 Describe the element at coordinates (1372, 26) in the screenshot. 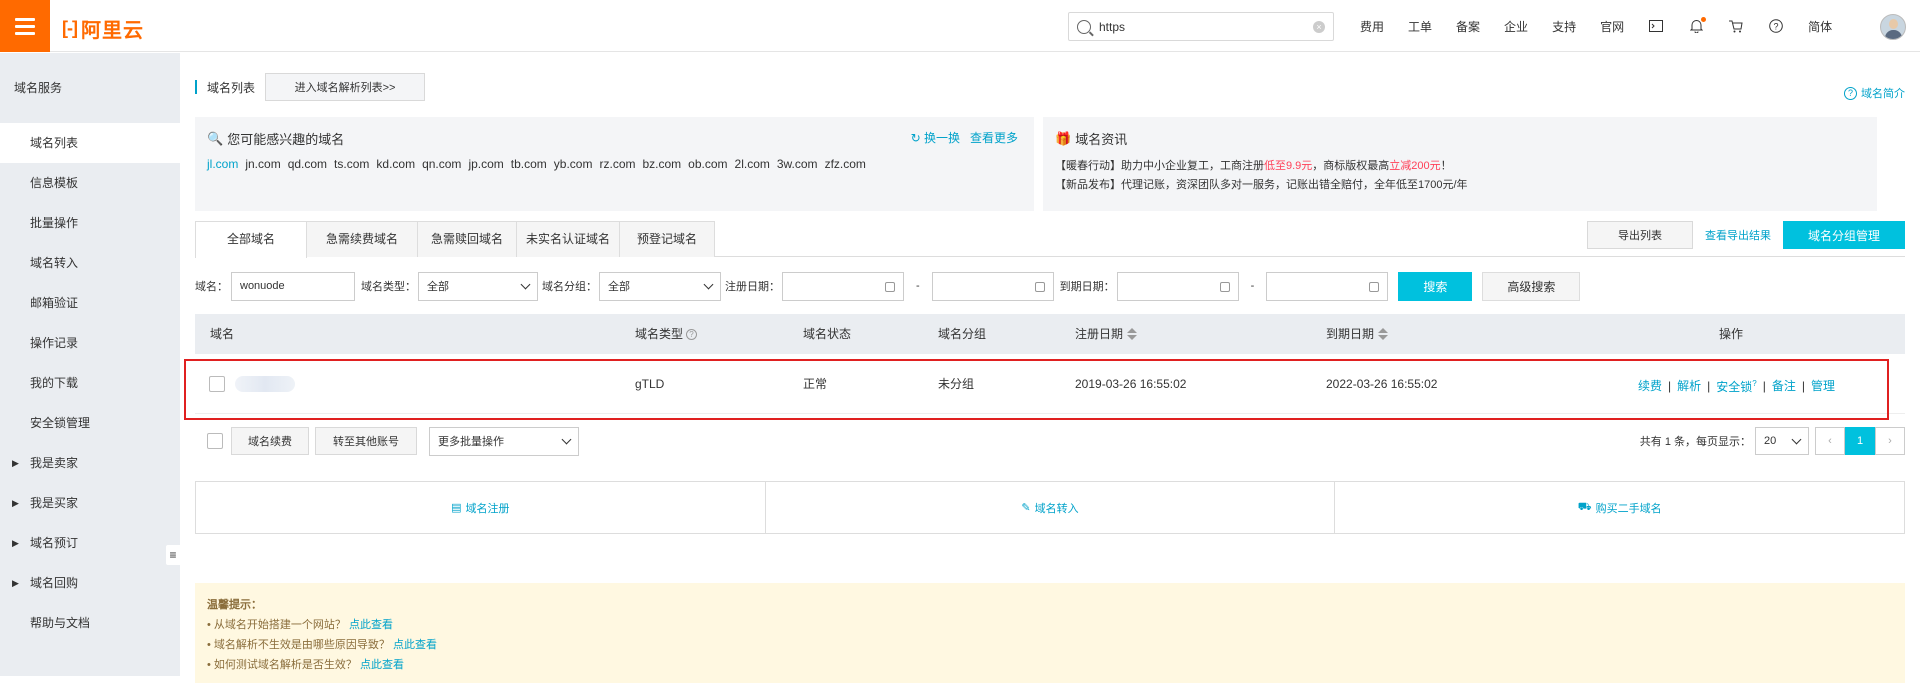

I see `nav-fees: 费用` at that location.